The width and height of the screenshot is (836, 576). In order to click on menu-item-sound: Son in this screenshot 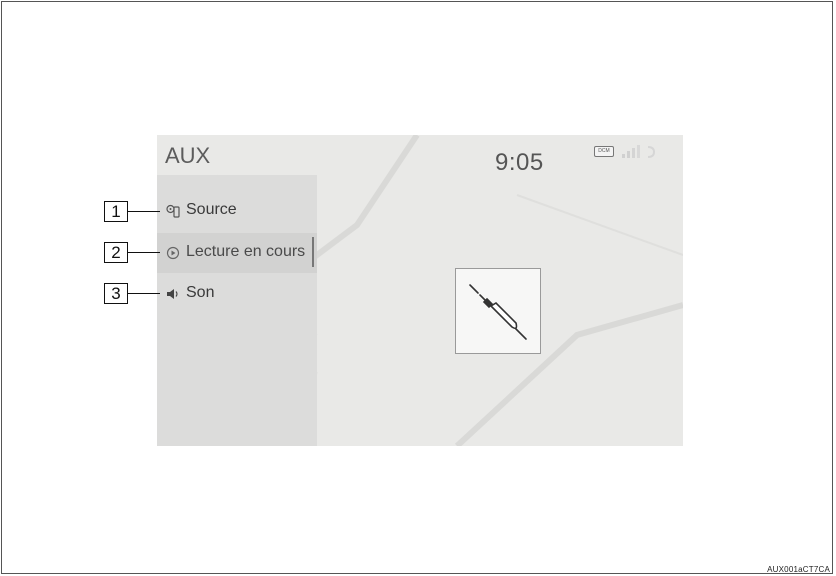, I will do `click(237, 294)`.